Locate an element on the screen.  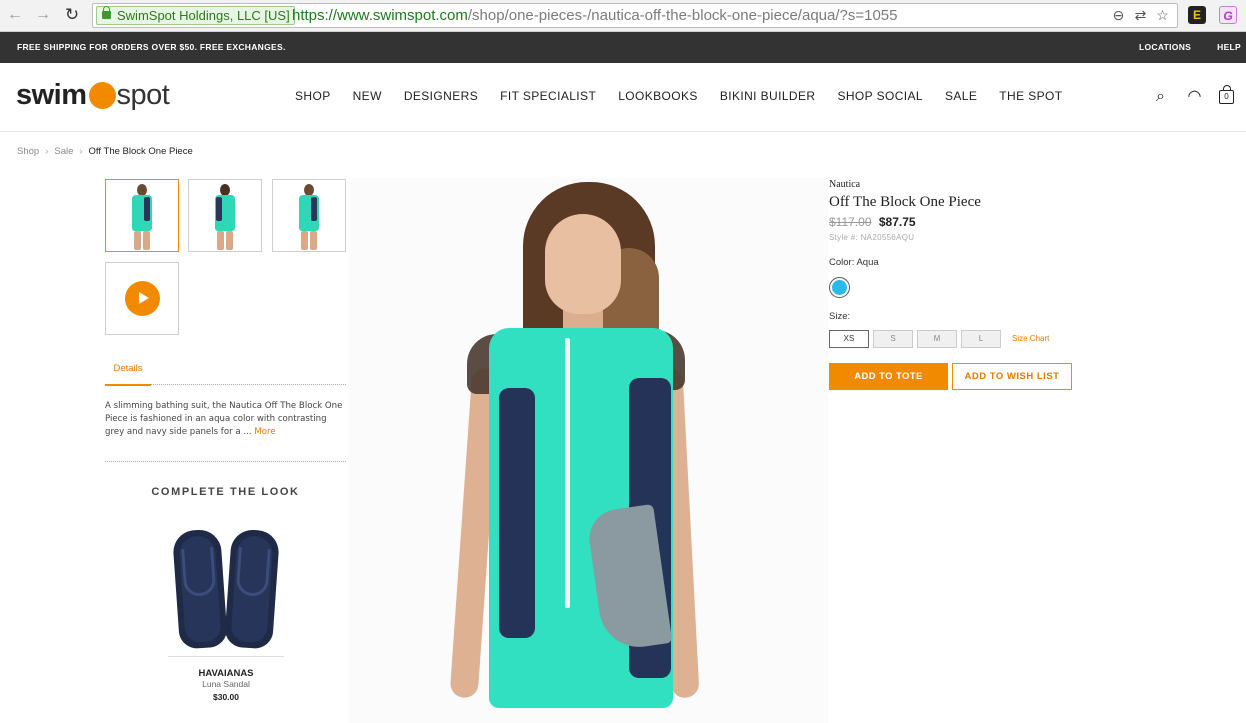
color-label: Color: Aqua is located at coordinates (854, 262).